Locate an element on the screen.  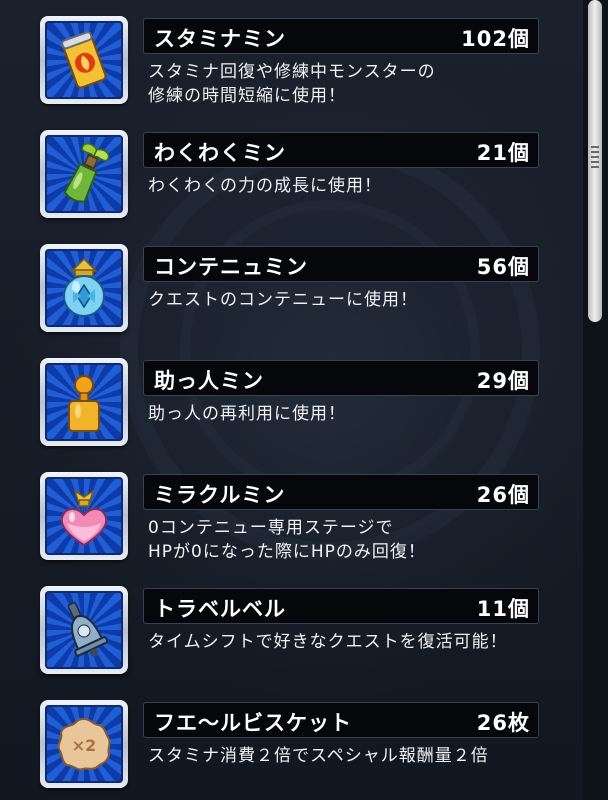
biscuit-x2-mark: ×2 is located at coordinates (84, 745).